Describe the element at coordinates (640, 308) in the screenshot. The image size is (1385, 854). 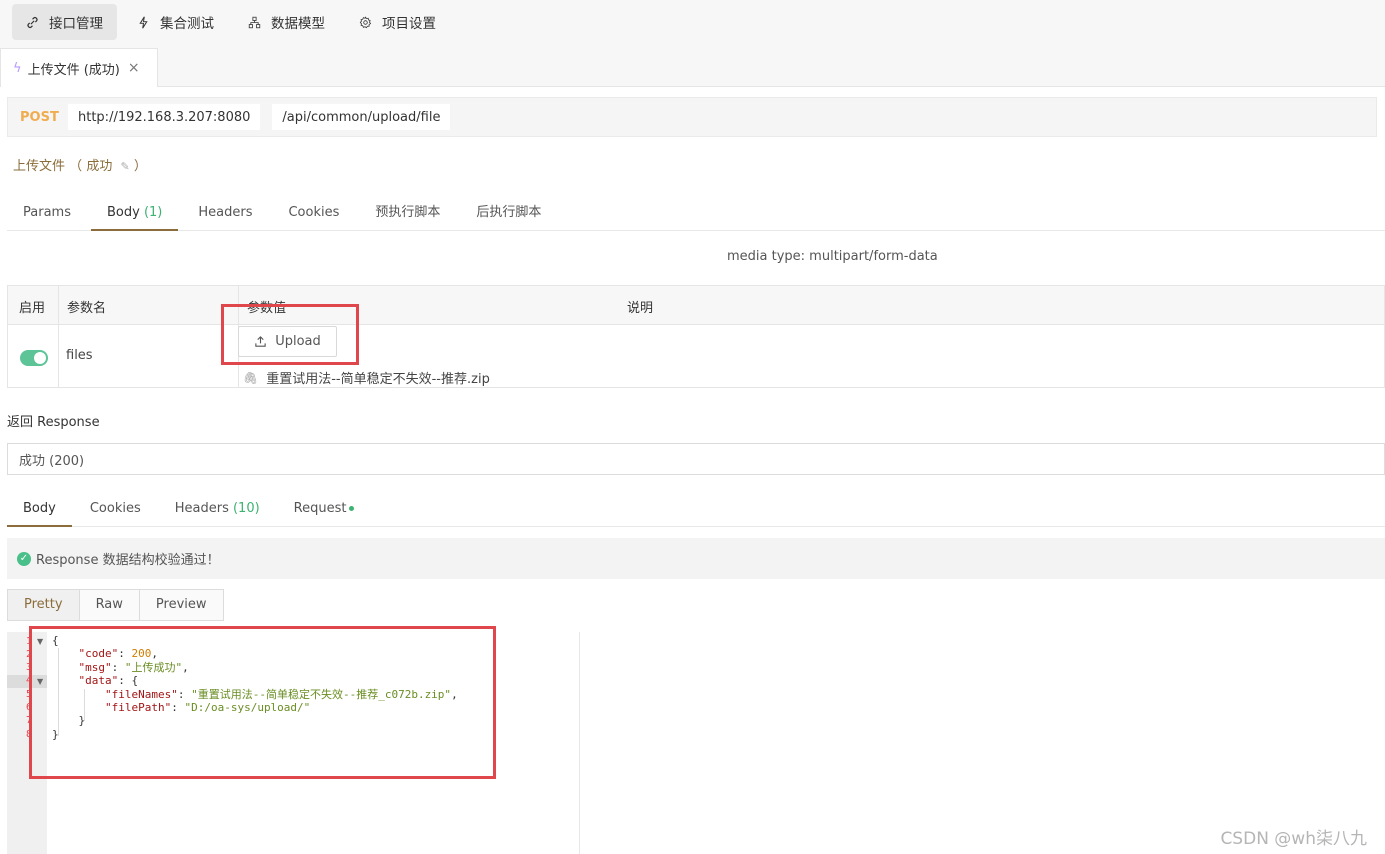
I see `header-description: 说明` at that location.